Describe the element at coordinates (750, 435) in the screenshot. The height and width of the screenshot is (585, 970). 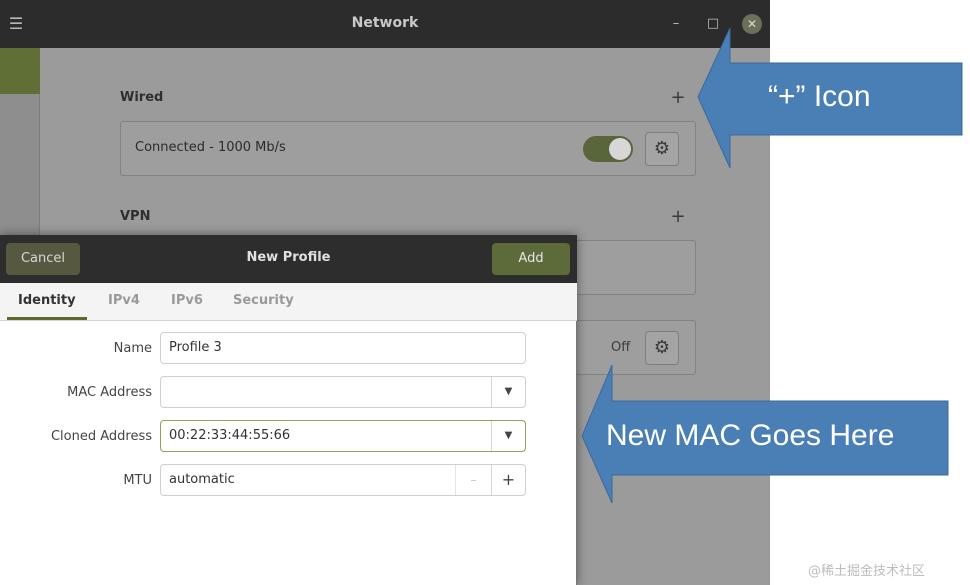
I see `mac-callout-text: New MAC Goes Here` at that location.